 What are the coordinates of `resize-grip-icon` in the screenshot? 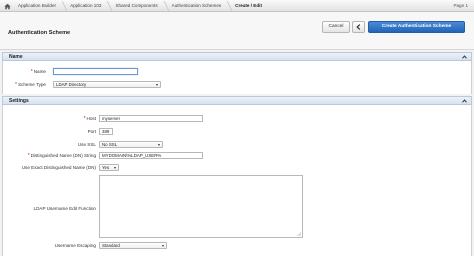 It's located at (299, 234).